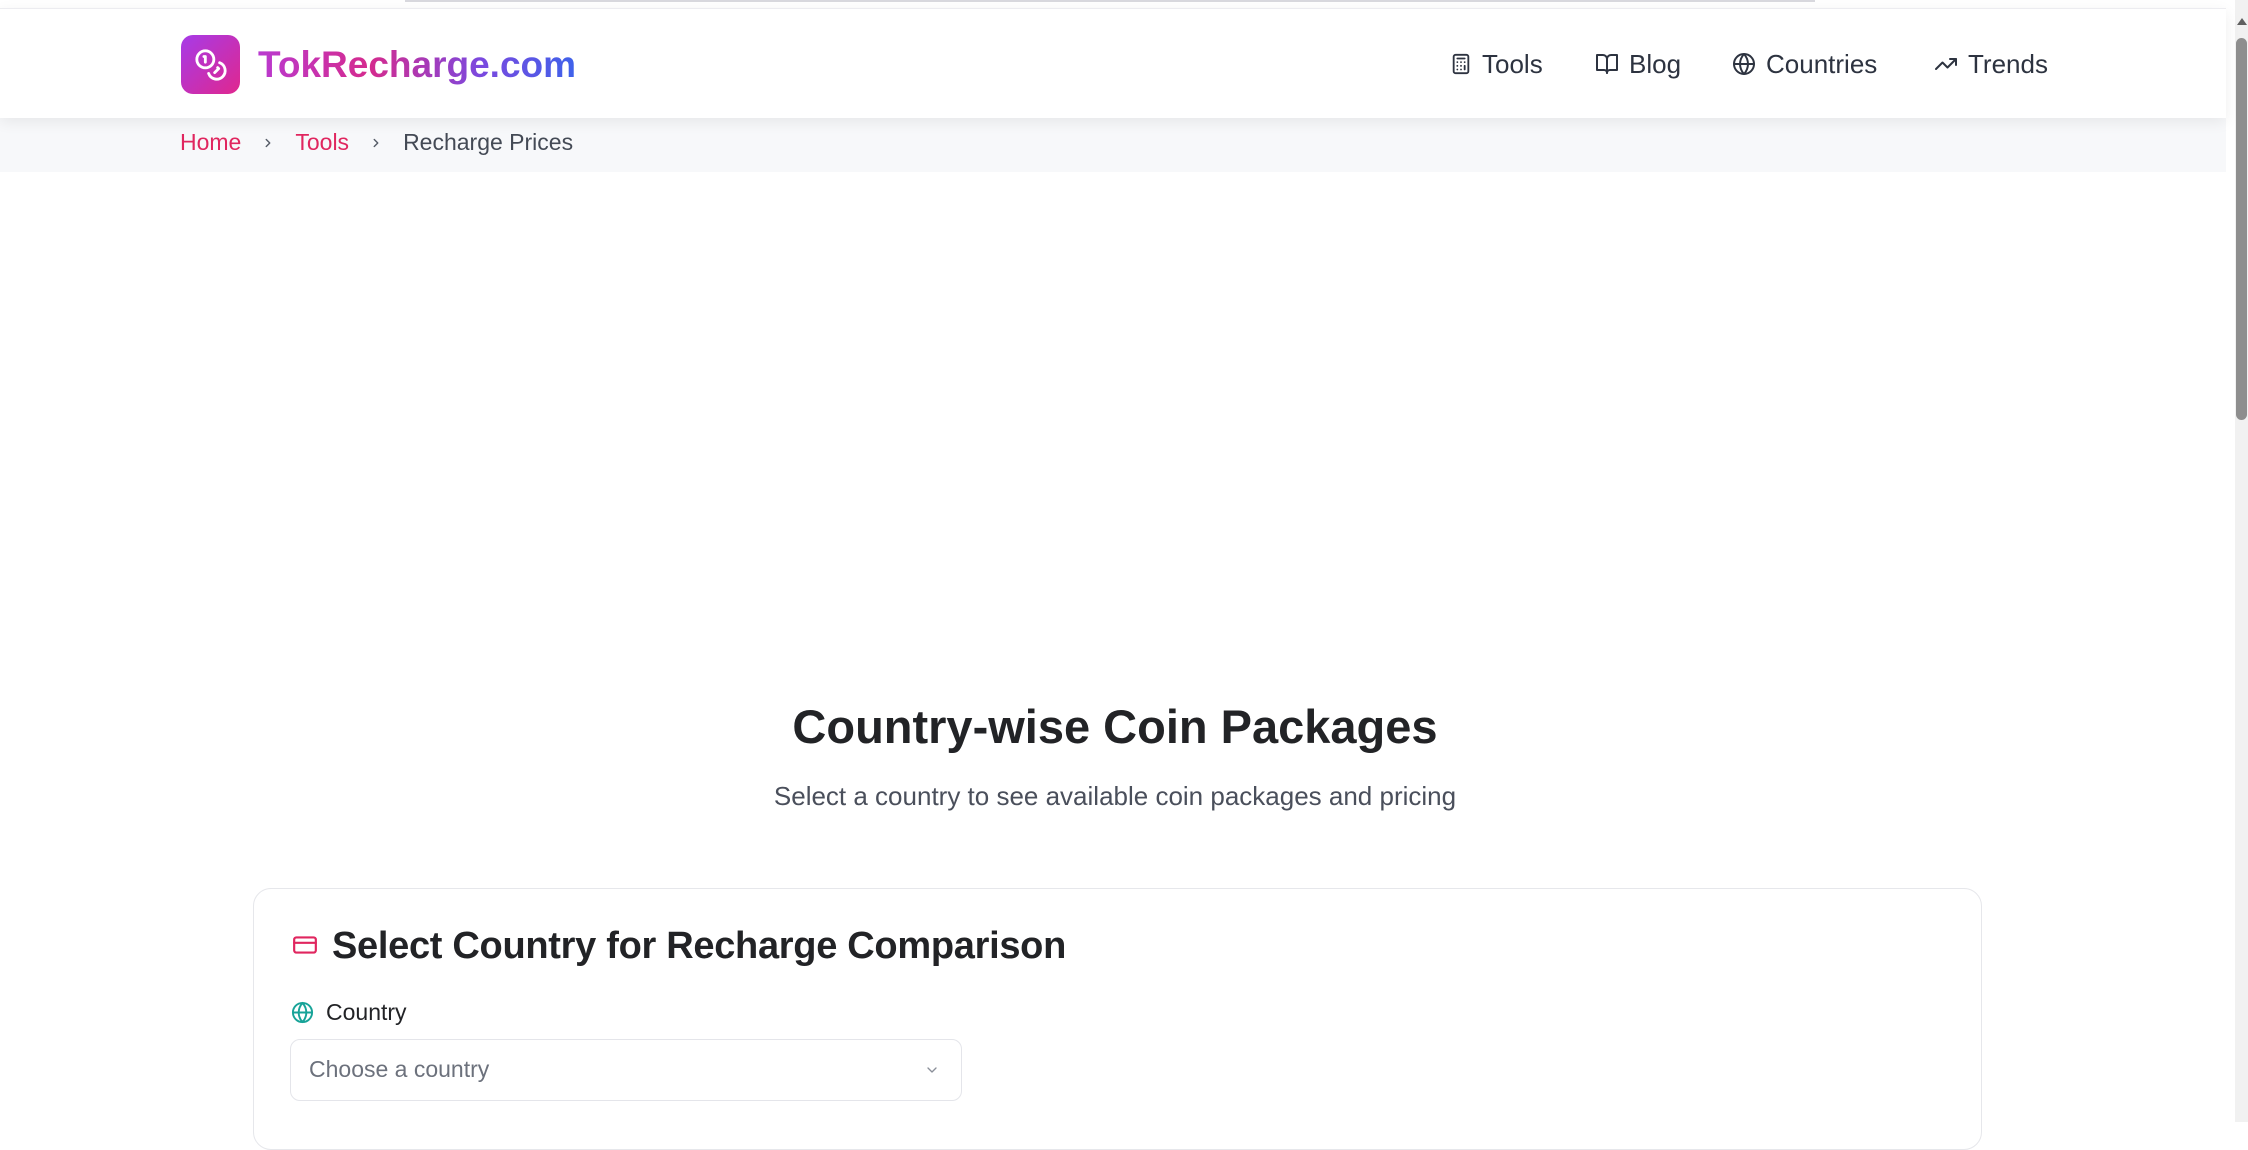 This screenshot has width=2248, height=1150. I want to click on book-icon, so click(1607, 64).